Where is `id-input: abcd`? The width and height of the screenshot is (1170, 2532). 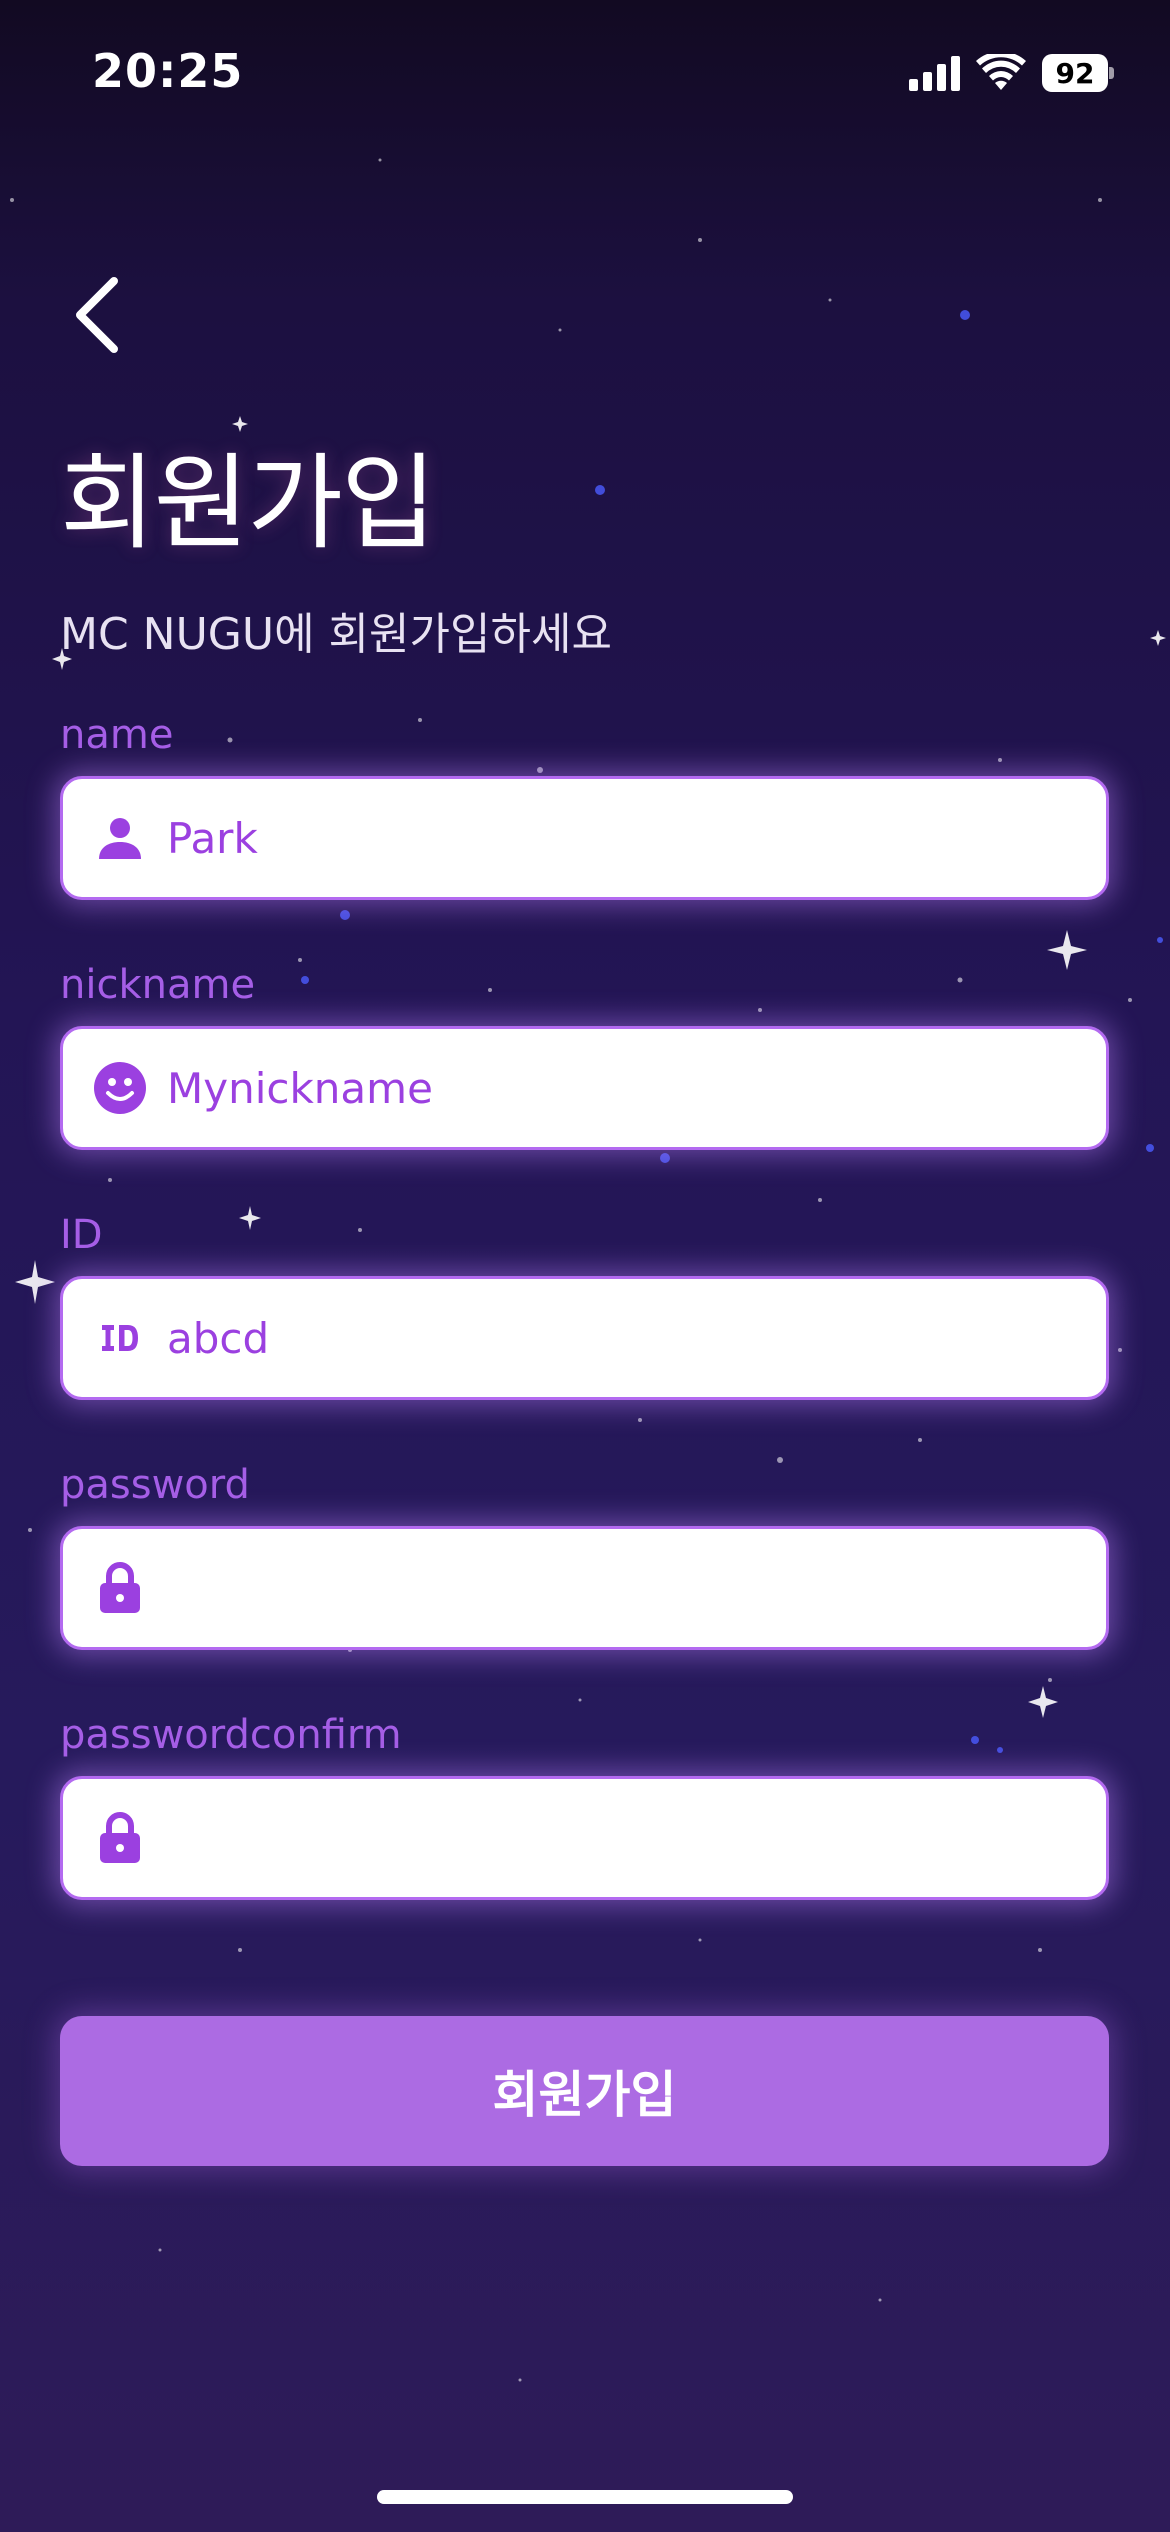
id-input: abcd is located at coordinates (584, 1338).